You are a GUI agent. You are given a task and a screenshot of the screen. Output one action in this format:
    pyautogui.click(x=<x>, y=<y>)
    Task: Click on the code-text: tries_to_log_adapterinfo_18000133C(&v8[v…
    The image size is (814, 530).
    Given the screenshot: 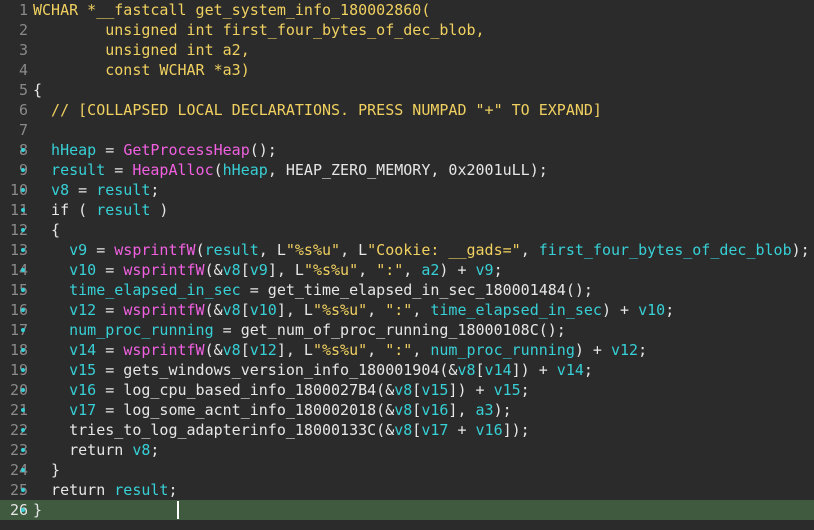 What is the action you would take?
    pyautogui.click(x=280, y=430)
    